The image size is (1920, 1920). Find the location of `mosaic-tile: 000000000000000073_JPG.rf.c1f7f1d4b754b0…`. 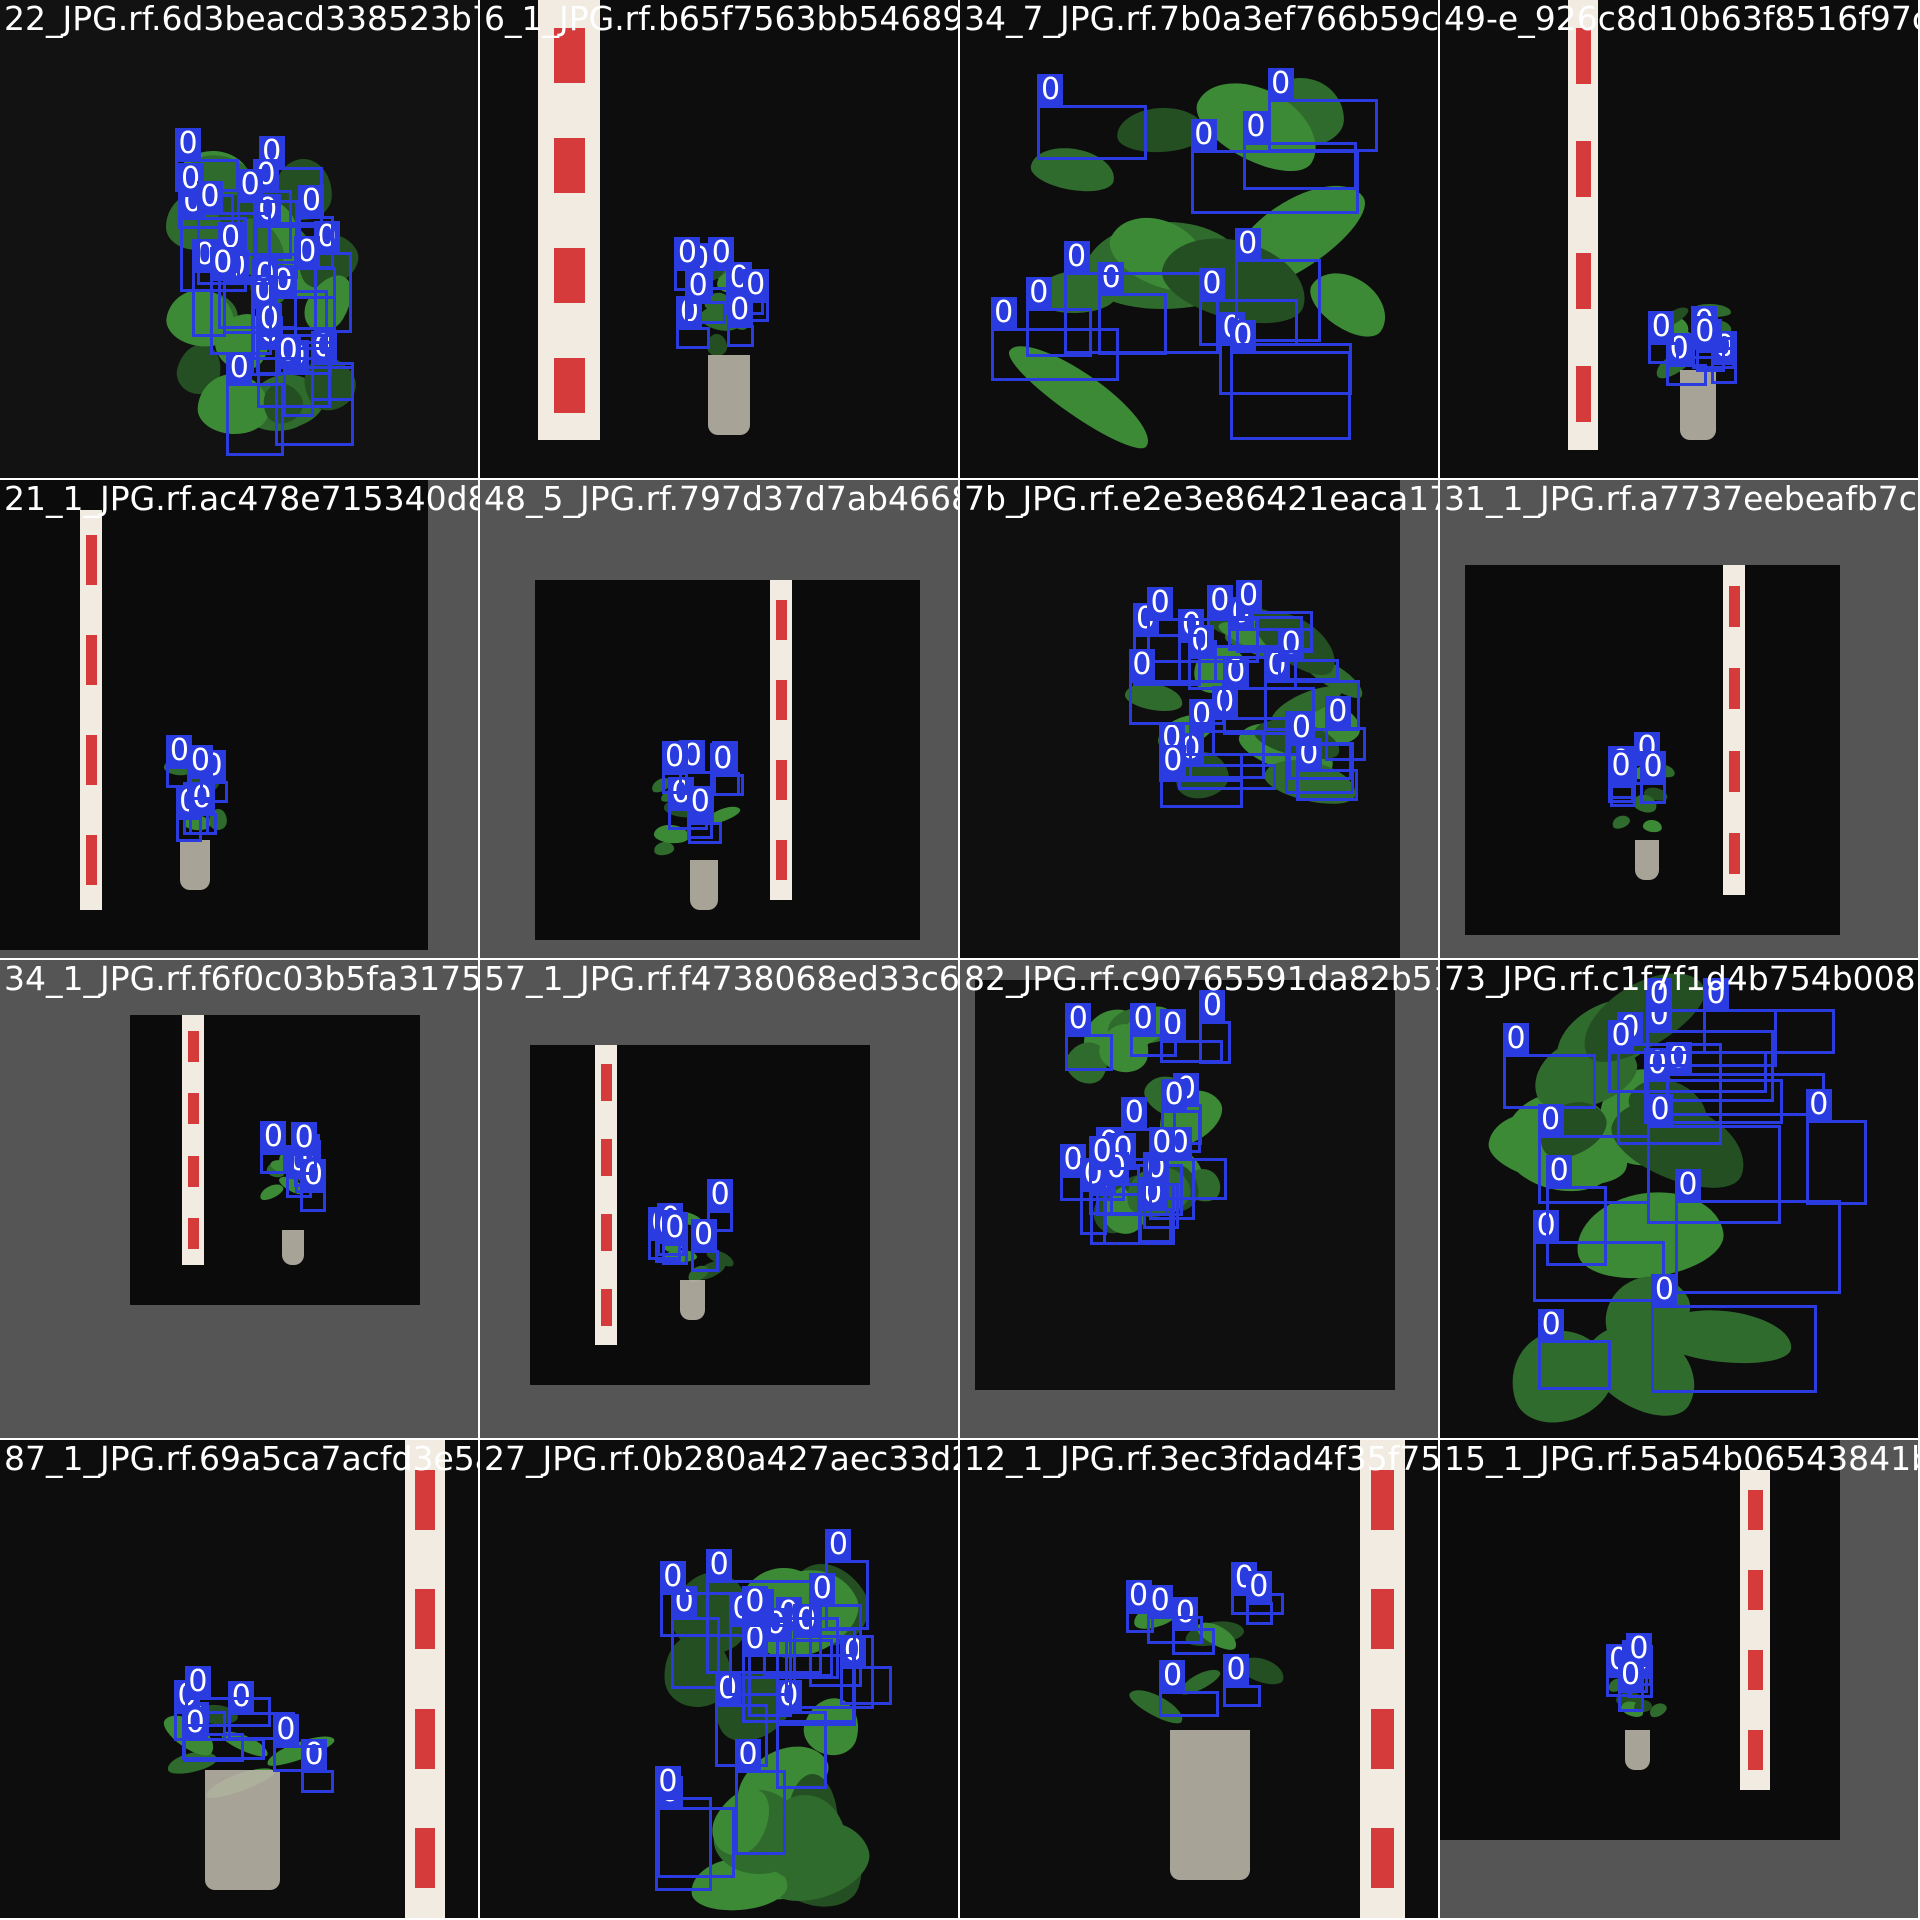

mosaic-tile: 000000000000000073_JPG.rf.c1f7f1d4b754b0… is located at coordinates (1679, 1199).